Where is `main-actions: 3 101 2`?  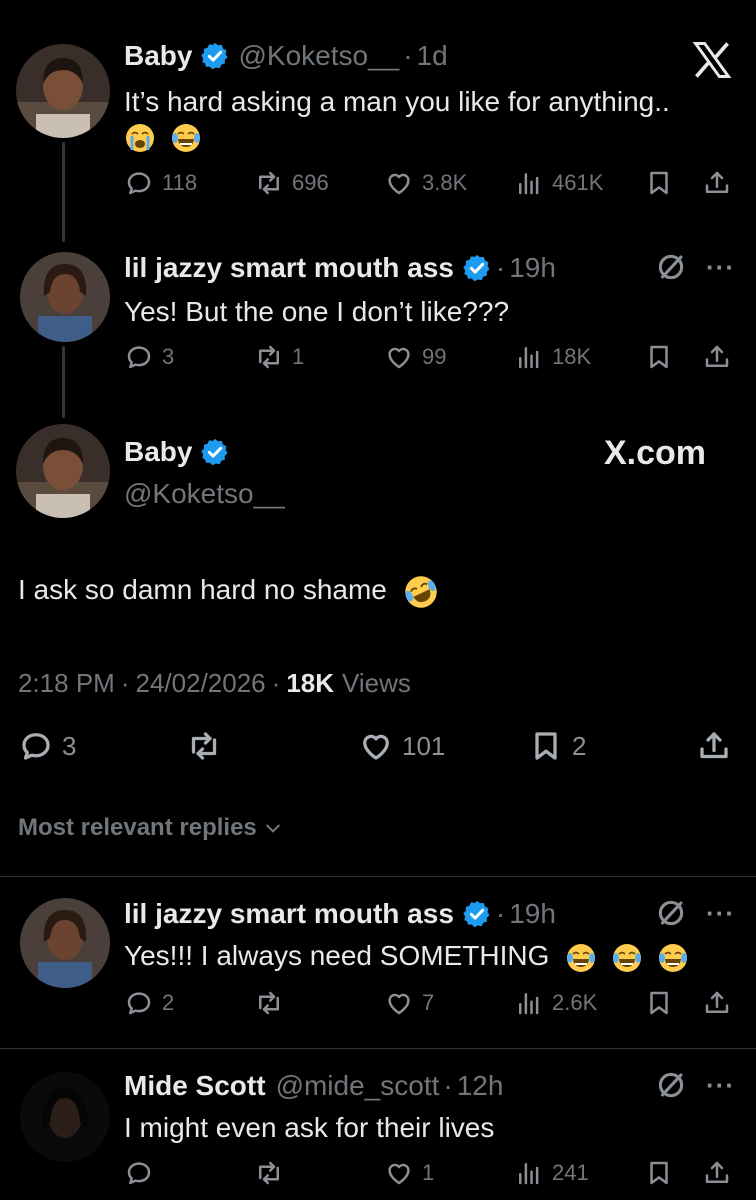
main-actions: 3 101 2 is located at coordinates (378, 748).